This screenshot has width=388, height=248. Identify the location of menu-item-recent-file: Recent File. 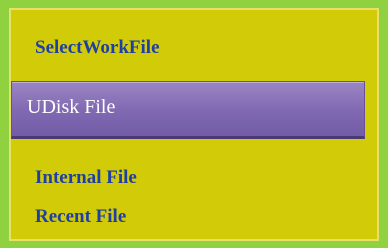
(80, 217).